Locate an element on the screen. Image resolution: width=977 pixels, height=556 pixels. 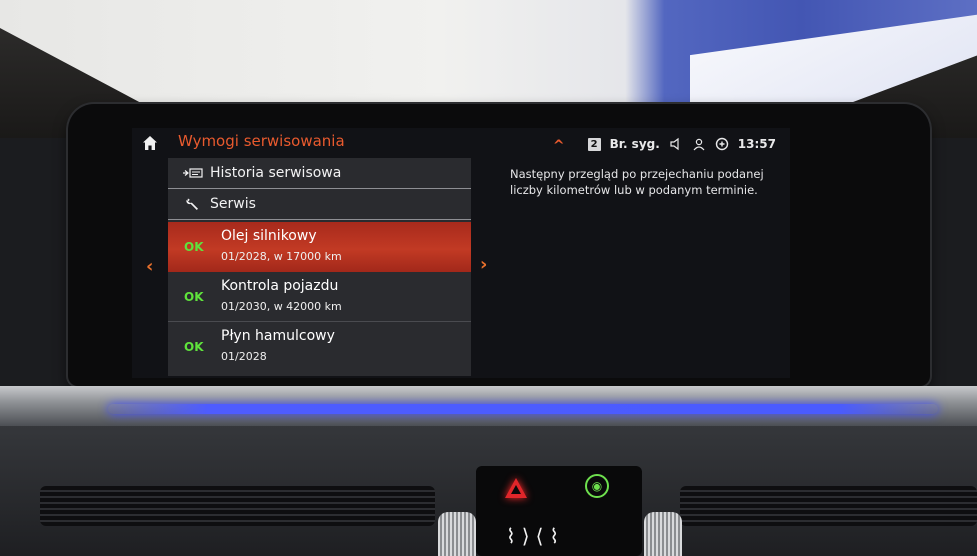
service-item-due: 01/2028 is located at coordinates (244, 356).